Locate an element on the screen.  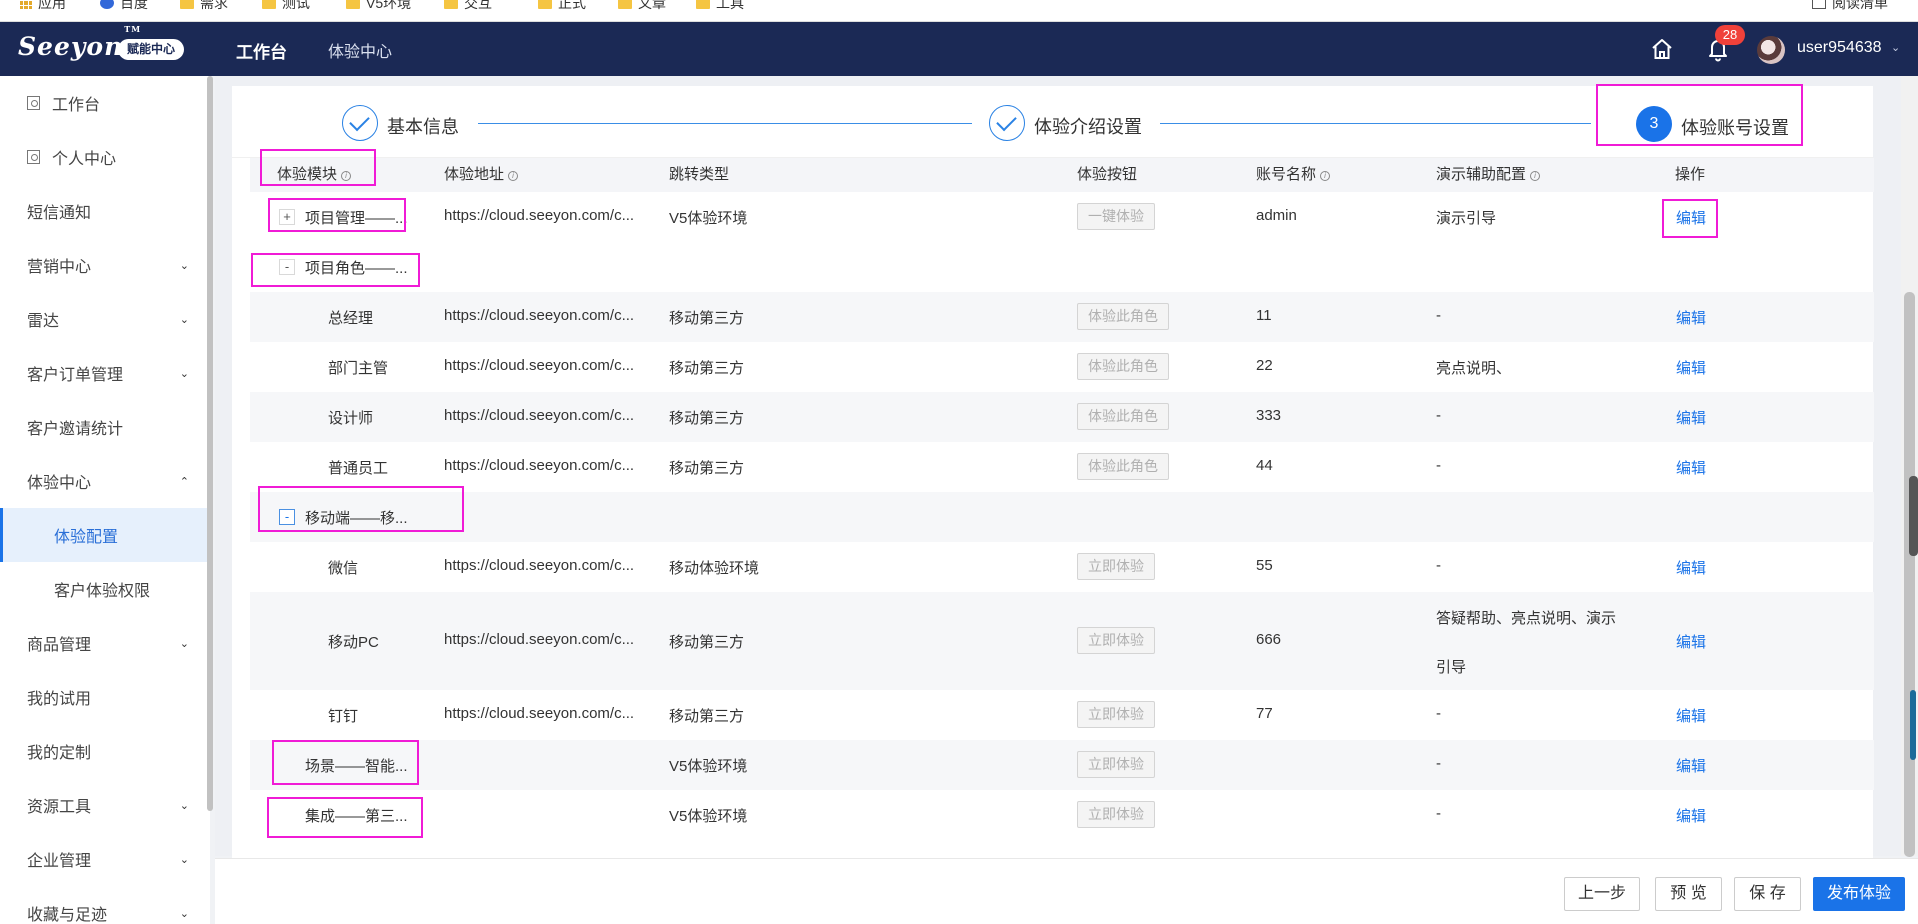
bookmark-folder: 需求 is located at coordinates (204, 6).